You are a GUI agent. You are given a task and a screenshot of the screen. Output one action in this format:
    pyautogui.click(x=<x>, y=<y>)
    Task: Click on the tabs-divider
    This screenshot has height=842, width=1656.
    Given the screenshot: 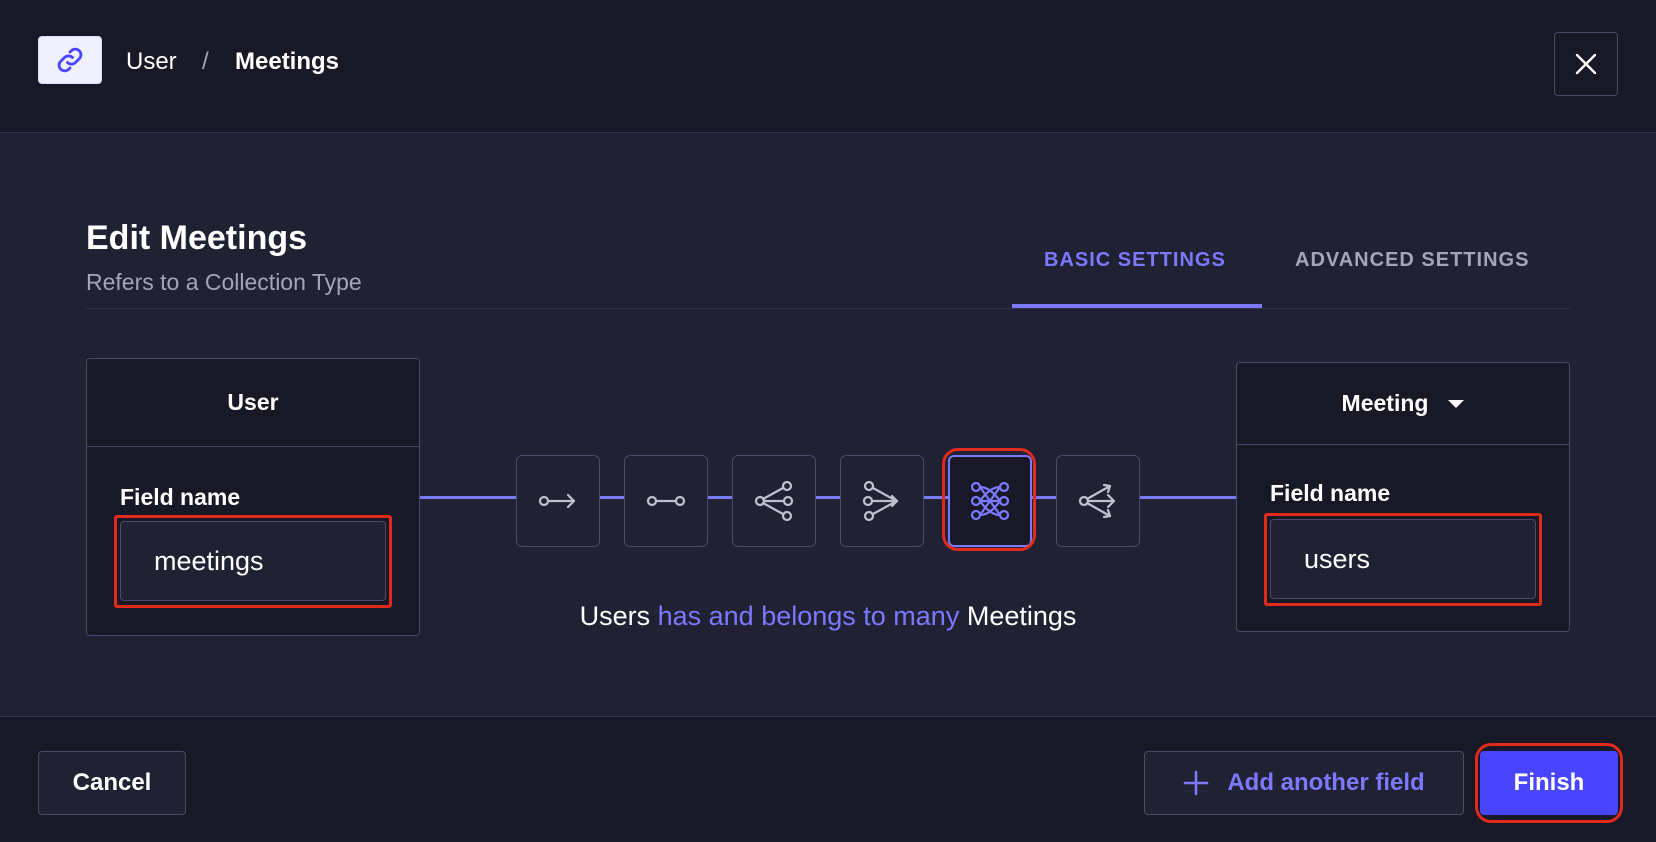 What is the action you would take?
    pyautogui.click(x=828, y=308)
    